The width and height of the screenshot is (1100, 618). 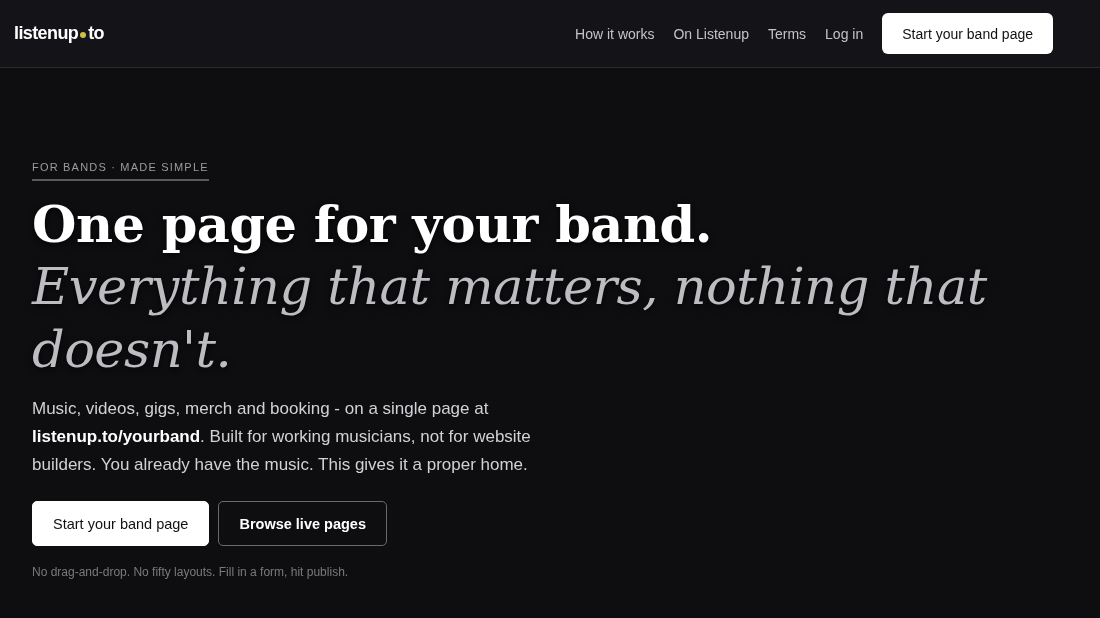 What do you see at coordinates (844, 33) in the screenshot?
I see `nav-link: Log in` at bounding box center [844, 33].